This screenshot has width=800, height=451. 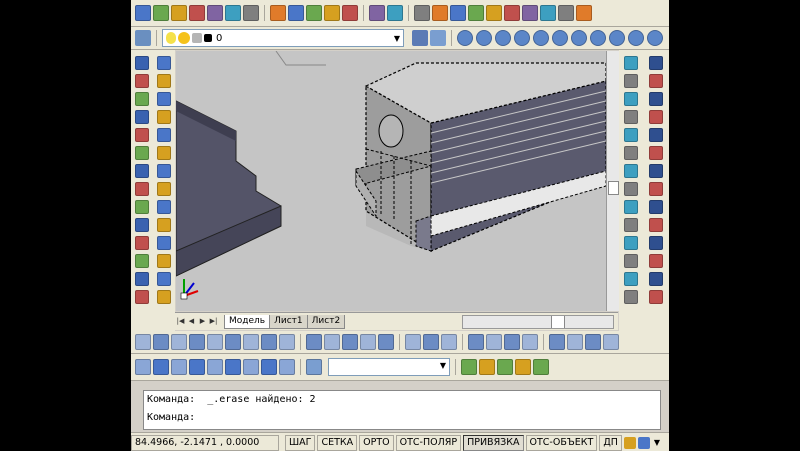 What do you see at coordinates (593, 342) in the screenshot?
I see `thicken-icon` at bounding box center [593, 342].